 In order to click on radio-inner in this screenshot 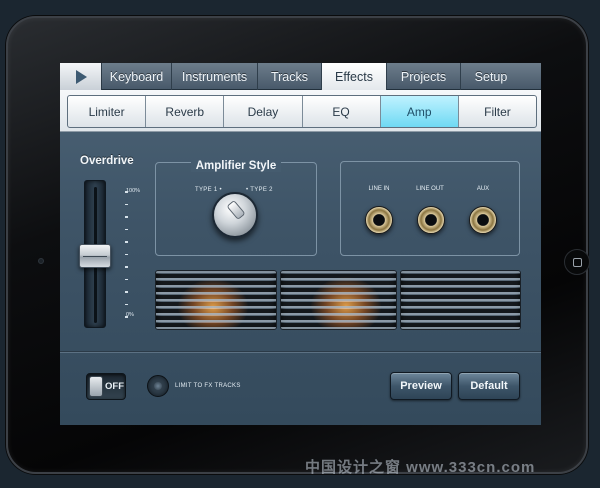, I will do `click(158, 386)`.